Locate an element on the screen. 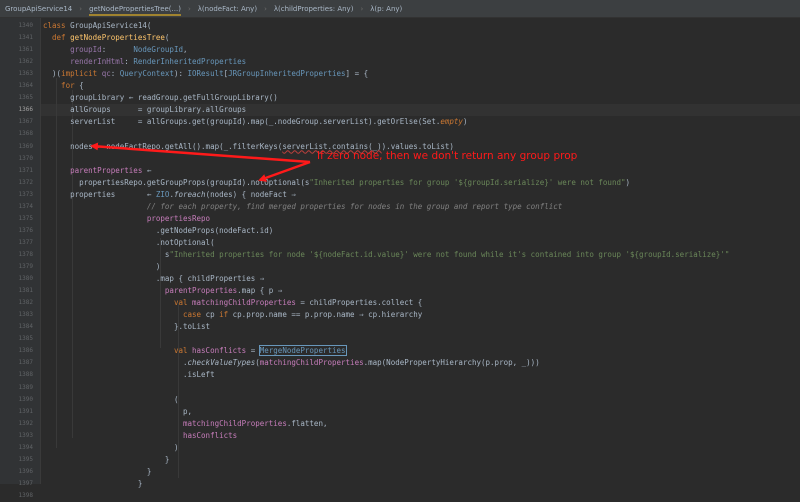 This screenshot has width=800, height=502. code-line: renderInHtml: RenderInheritedProperties is located at coordinates (144, 62).